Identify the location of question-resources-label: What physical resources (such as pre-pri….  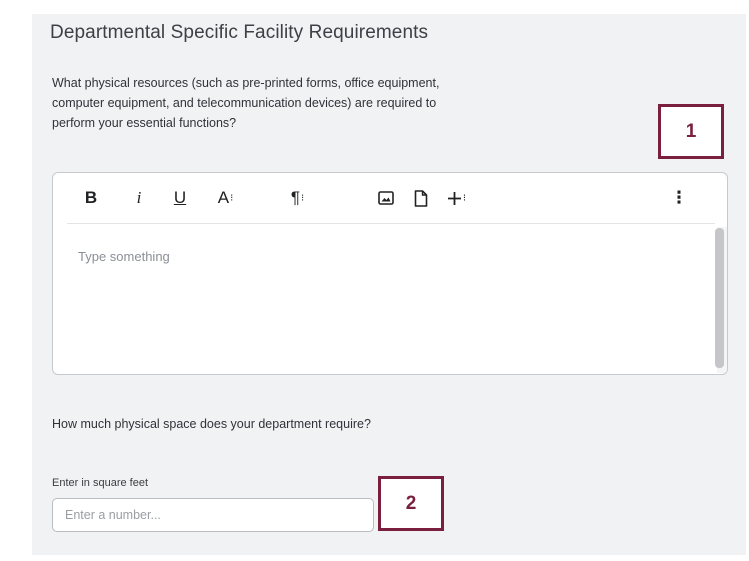
(246, 103).